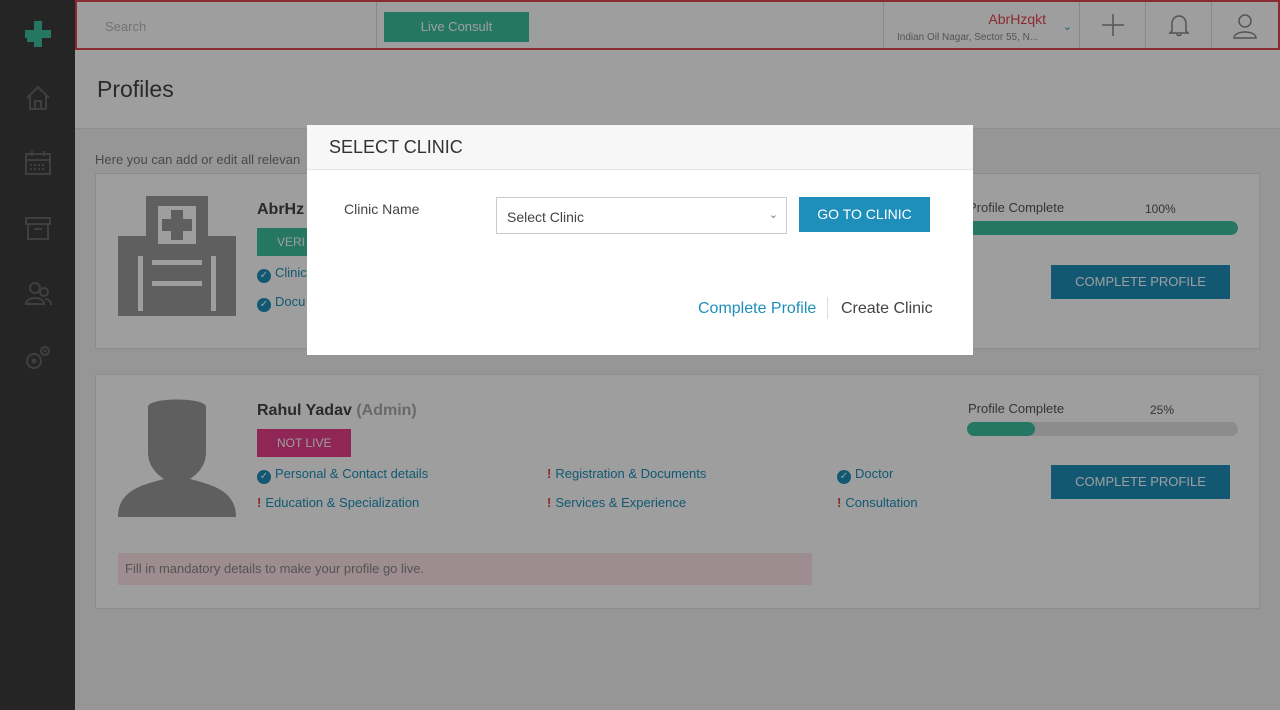 This screenshot has width=1280, height=710. I want to click on modal-title: SELECT CLINIC, so click(396, 147).